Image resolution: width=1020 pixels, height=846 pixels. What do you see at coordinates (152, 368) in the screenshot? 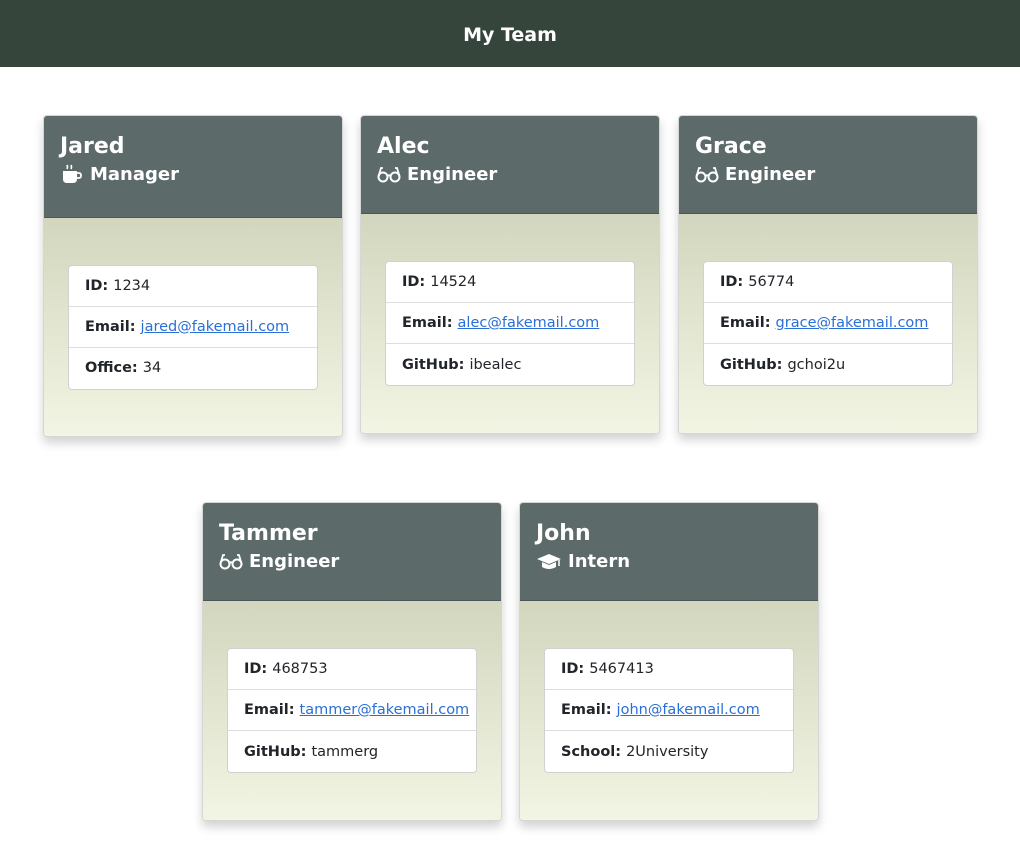
I see `field-value: 34` at bounding box center [152, 368].